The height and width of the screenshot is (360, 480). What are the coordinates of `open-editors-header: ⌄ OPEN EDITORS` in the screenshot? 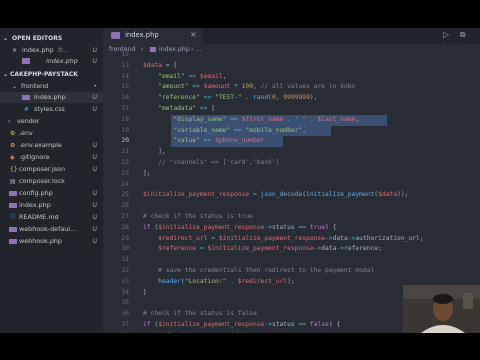 It's located at (51, 38).